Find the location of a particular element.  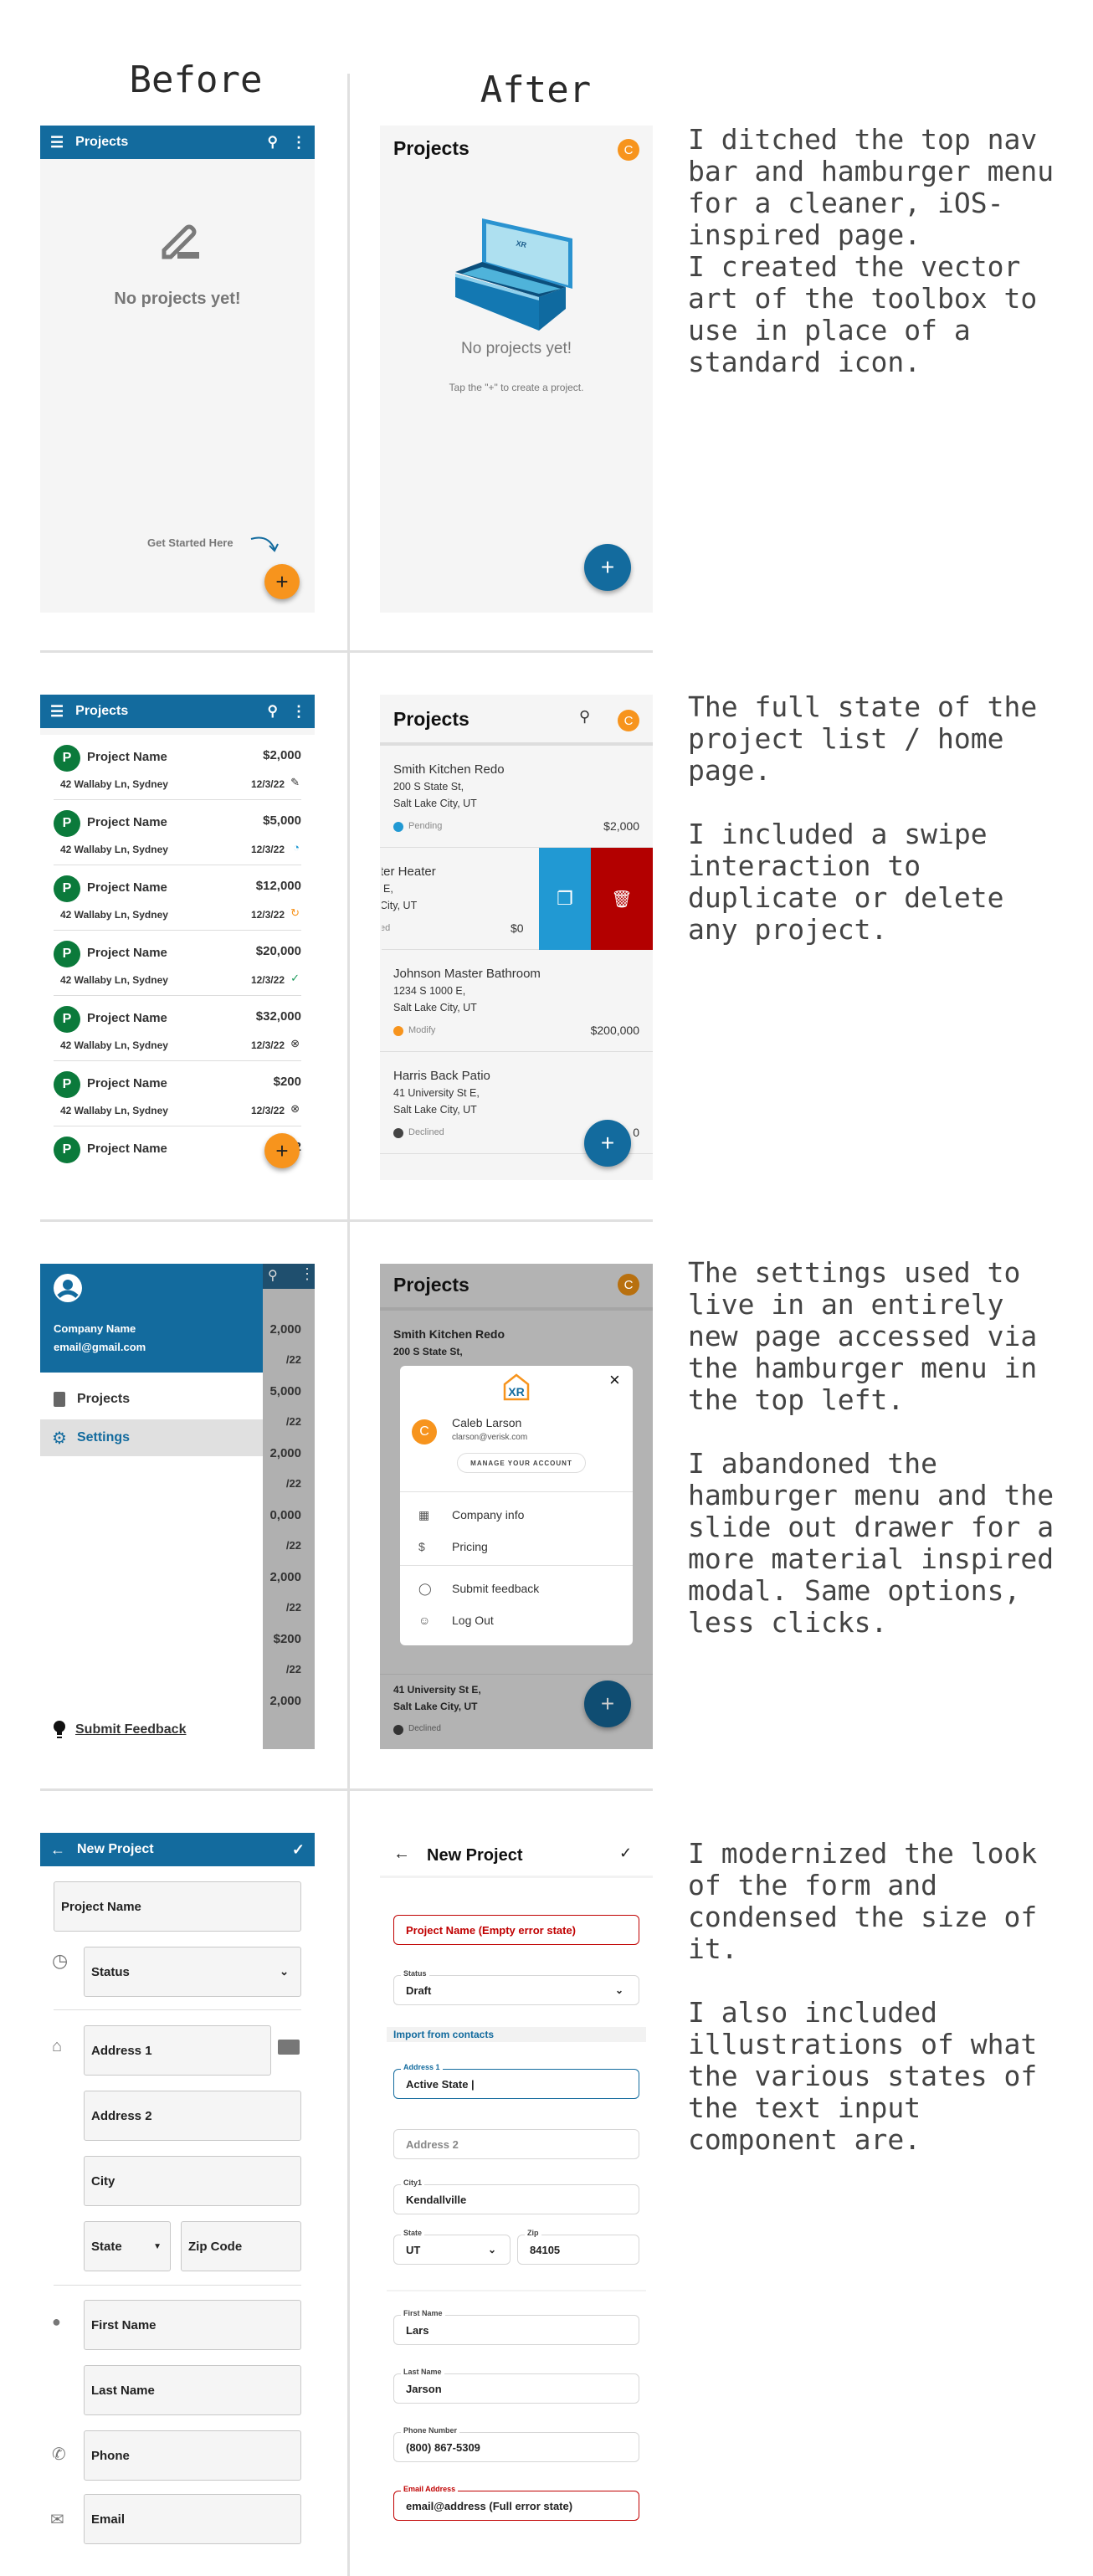

clock-icon is located at coordinates (398, 827).